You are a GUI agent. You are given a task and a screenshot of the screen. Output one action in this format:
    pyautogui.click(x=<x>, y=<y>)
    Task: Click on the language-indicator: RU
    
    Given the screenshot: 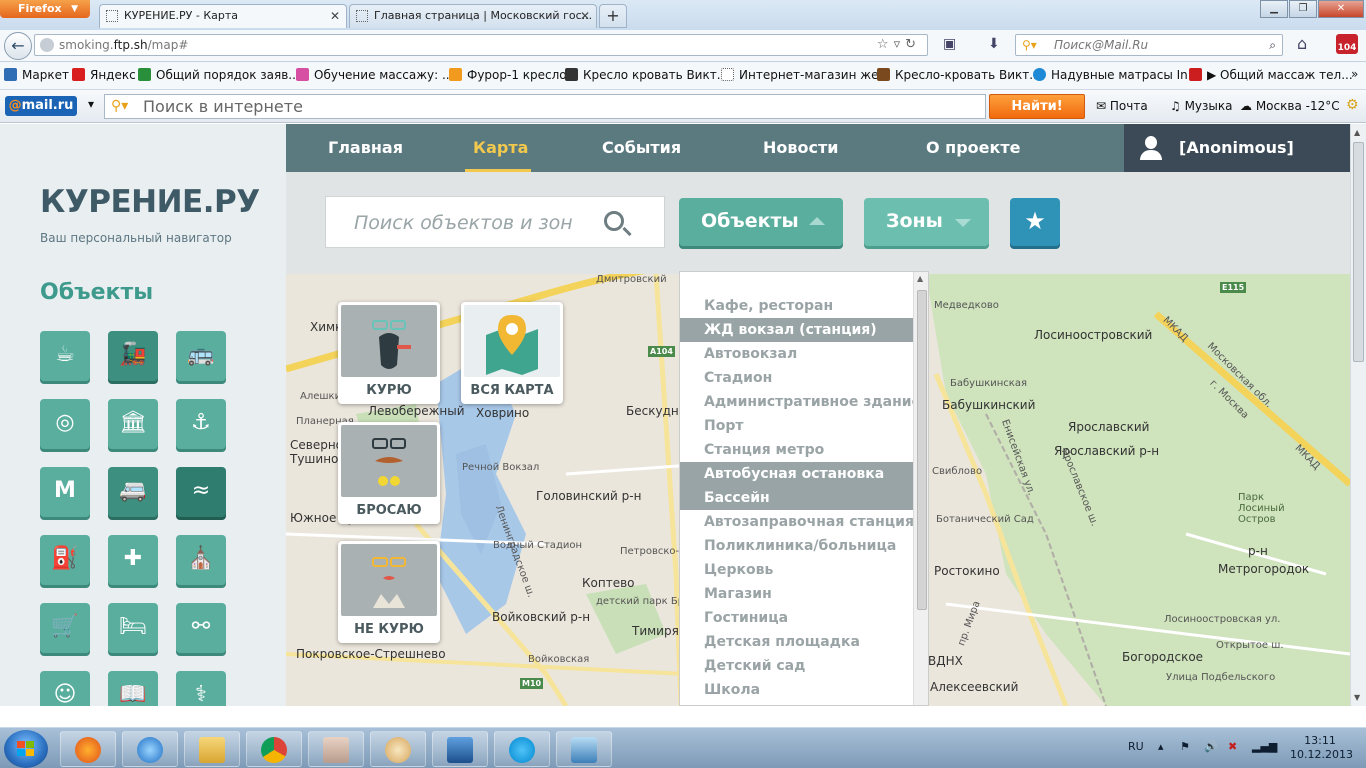 What is the action you would take?
    pyautogui.click(x=1136, y=746)
    